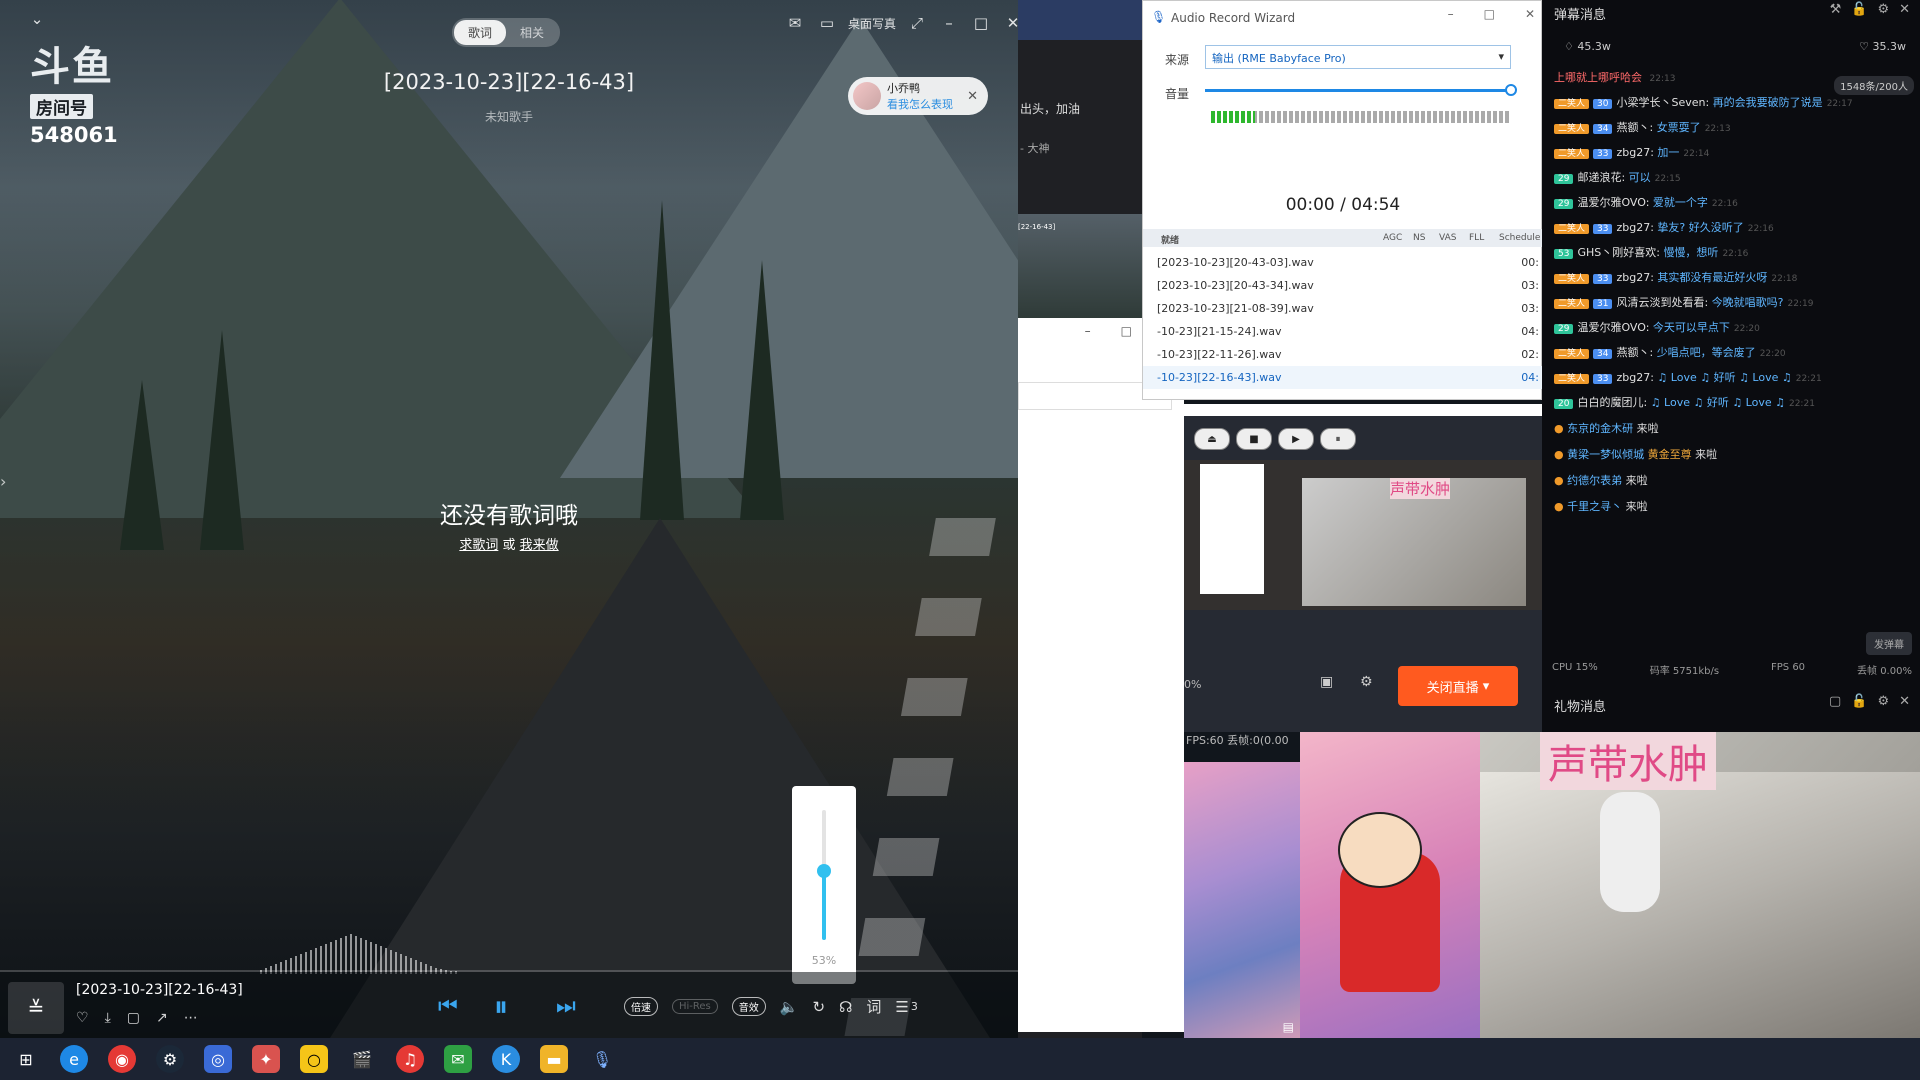  I want to click on entry-user: 东京的金木研, so click(1600, 428).